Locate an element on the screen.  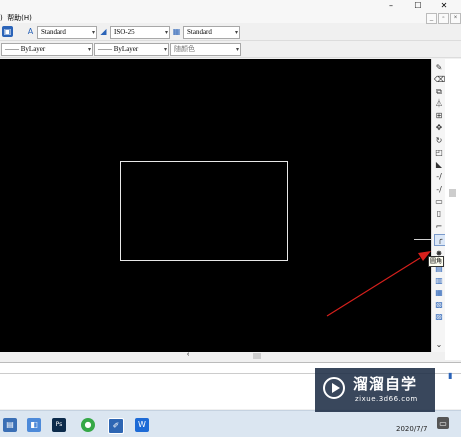
layer-icon: ▣ is located at coordinates (7, 31).